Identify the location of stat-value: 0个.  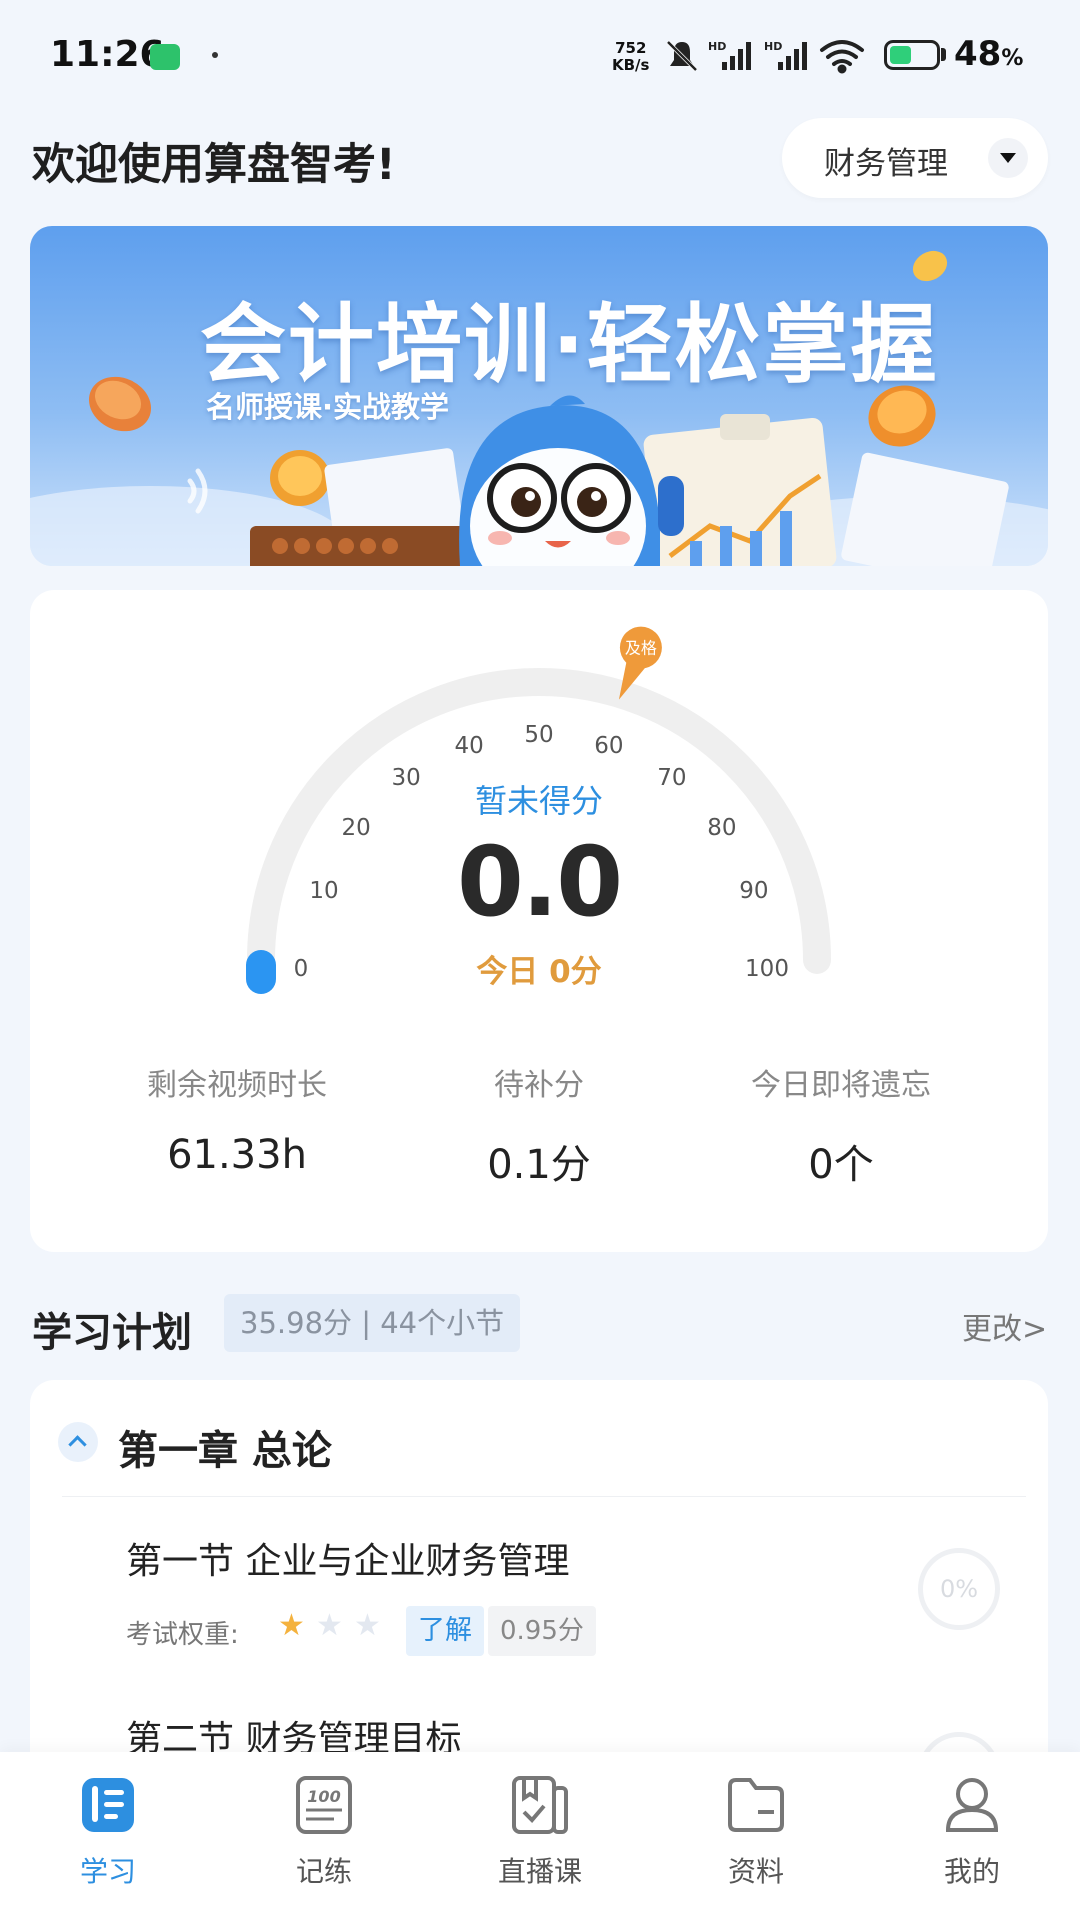
(841, 1165).